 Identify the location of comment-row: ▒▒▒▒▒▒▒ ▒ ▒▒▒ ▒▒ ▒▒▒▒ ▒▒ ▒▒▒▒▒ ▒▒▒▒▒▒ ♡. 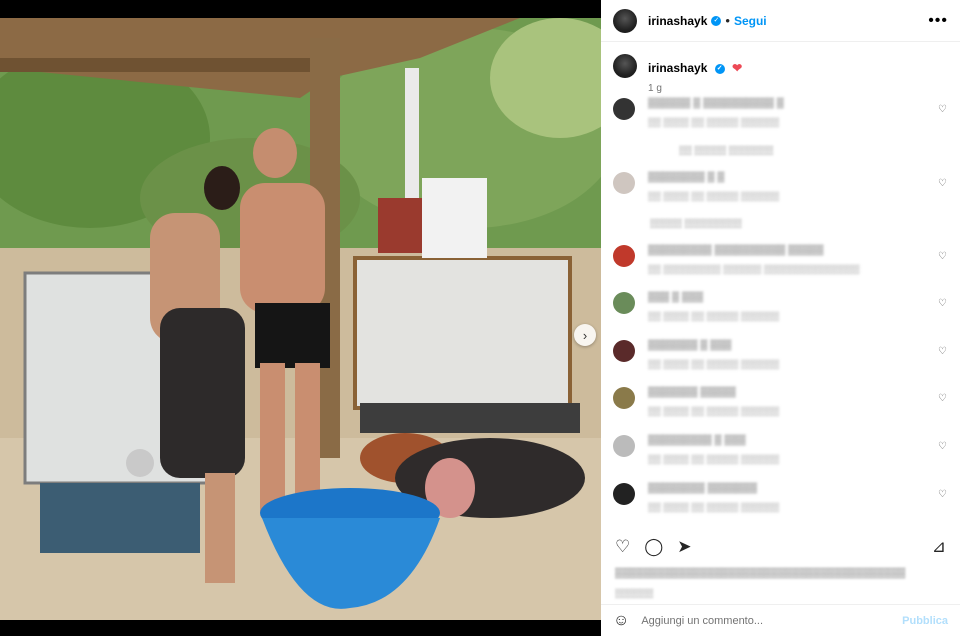
(783, 354).